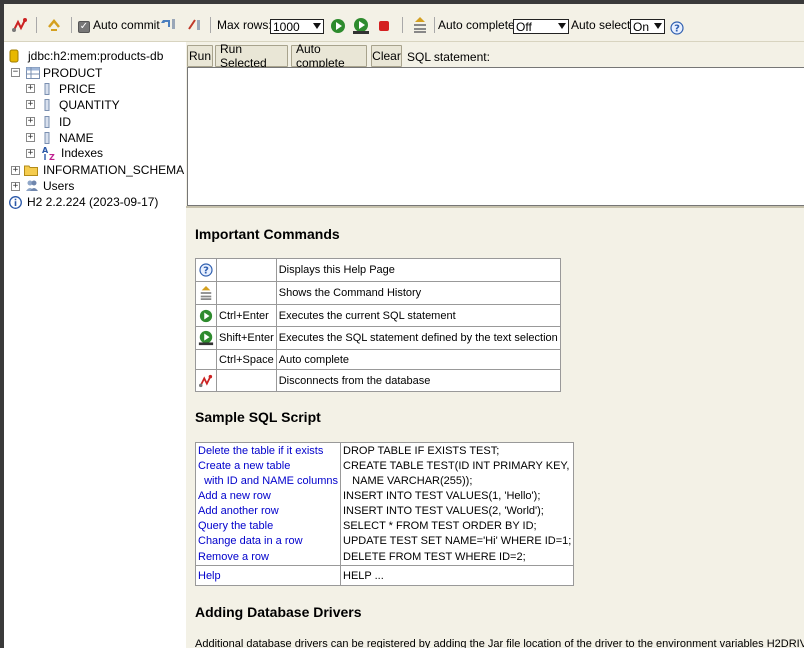 The width and height of the screenshot is (804, 648). I want to click on table-row: Disconnects from the database, so click(378, 380).